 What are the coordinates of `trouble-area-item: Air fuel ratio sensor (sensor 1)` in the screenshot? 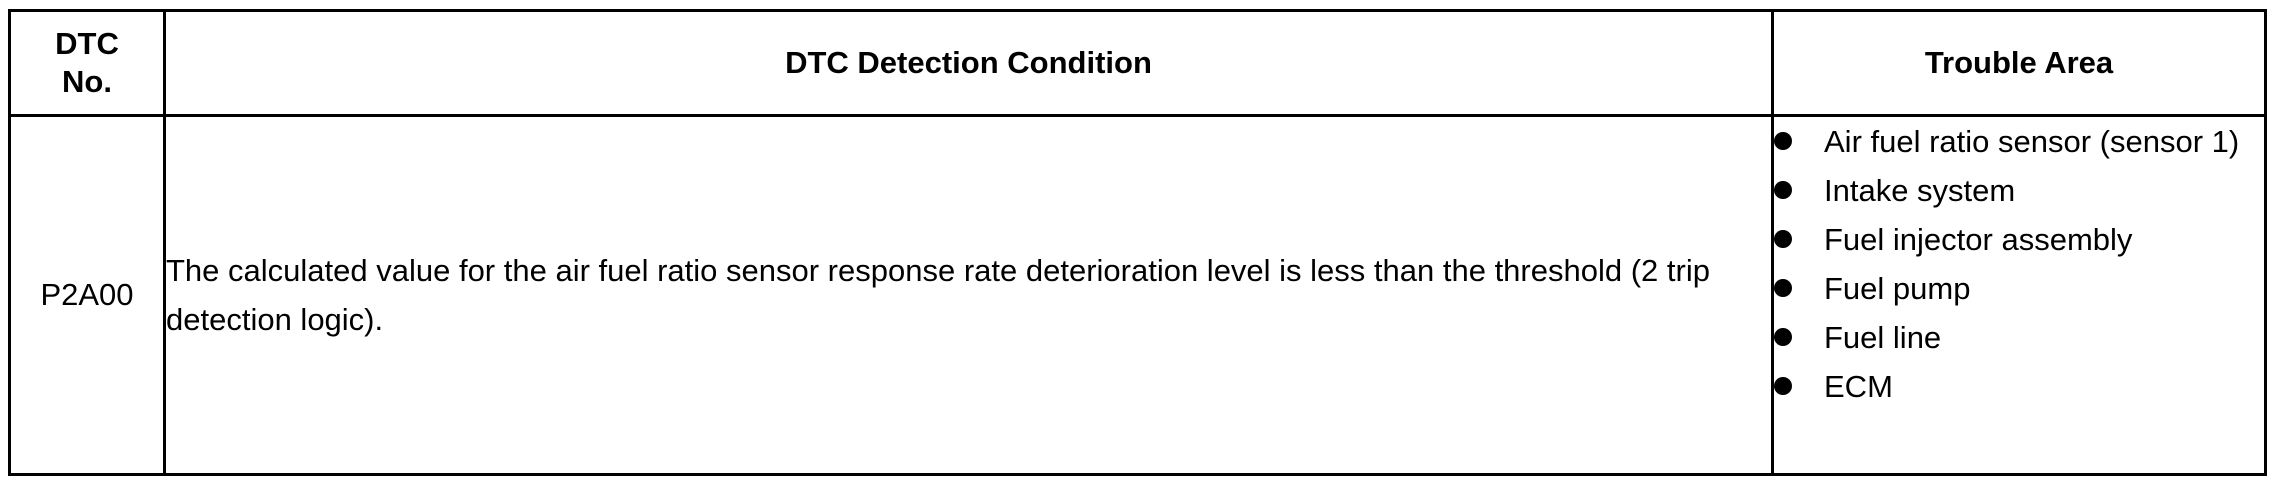 It's located at (2032, 141).